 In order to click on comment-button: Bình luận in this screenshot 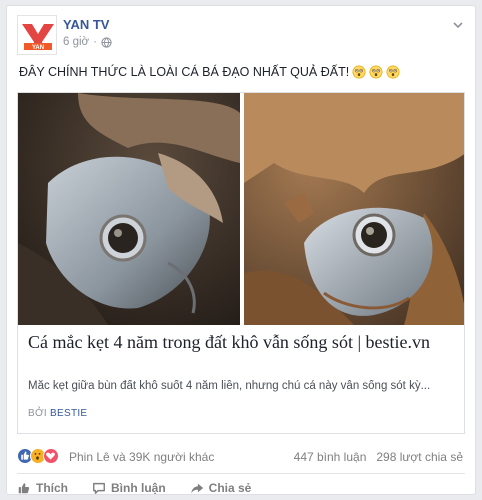, I will do `click(129, 488)`.